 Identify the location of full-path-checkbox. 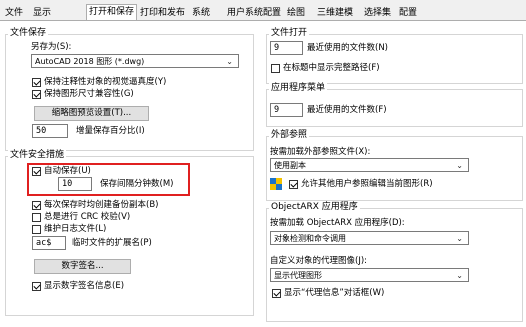
(275, 68).